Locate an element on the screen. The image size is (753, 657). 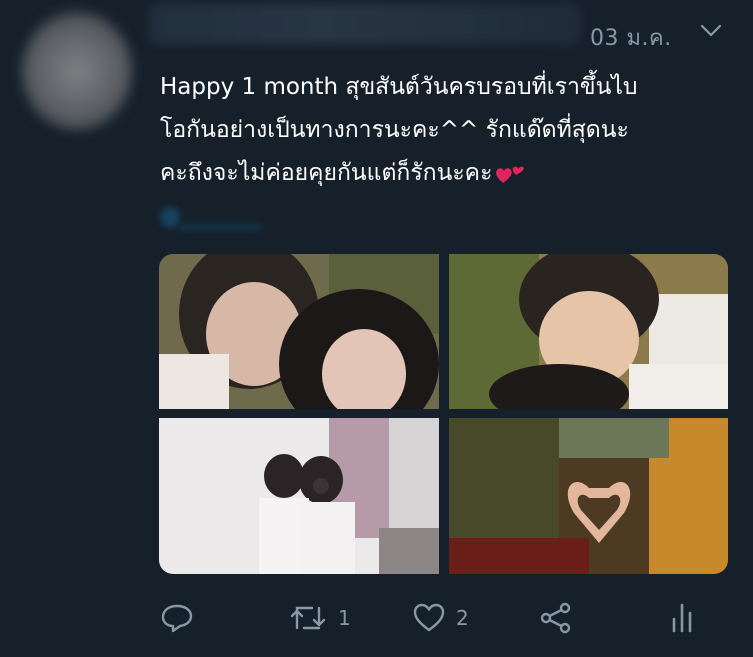
tweet-timestamp: 03 ม.ค. is located at coordinates (631, 37).